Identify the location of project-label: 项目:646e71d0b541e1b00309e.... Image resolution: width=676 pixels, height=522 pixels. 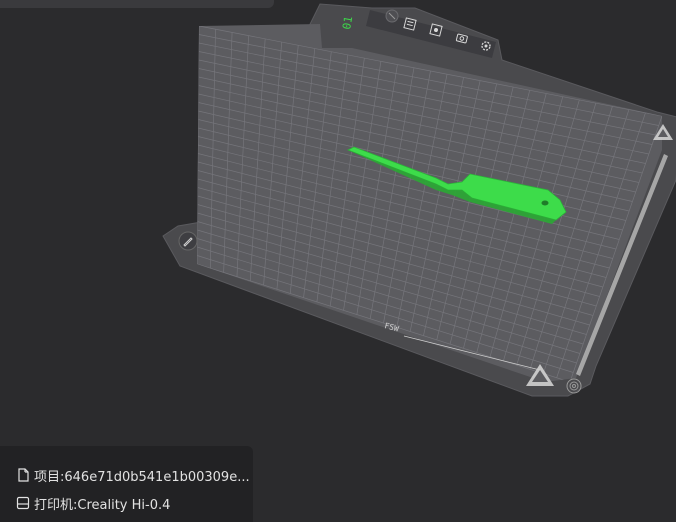
(142, 477).